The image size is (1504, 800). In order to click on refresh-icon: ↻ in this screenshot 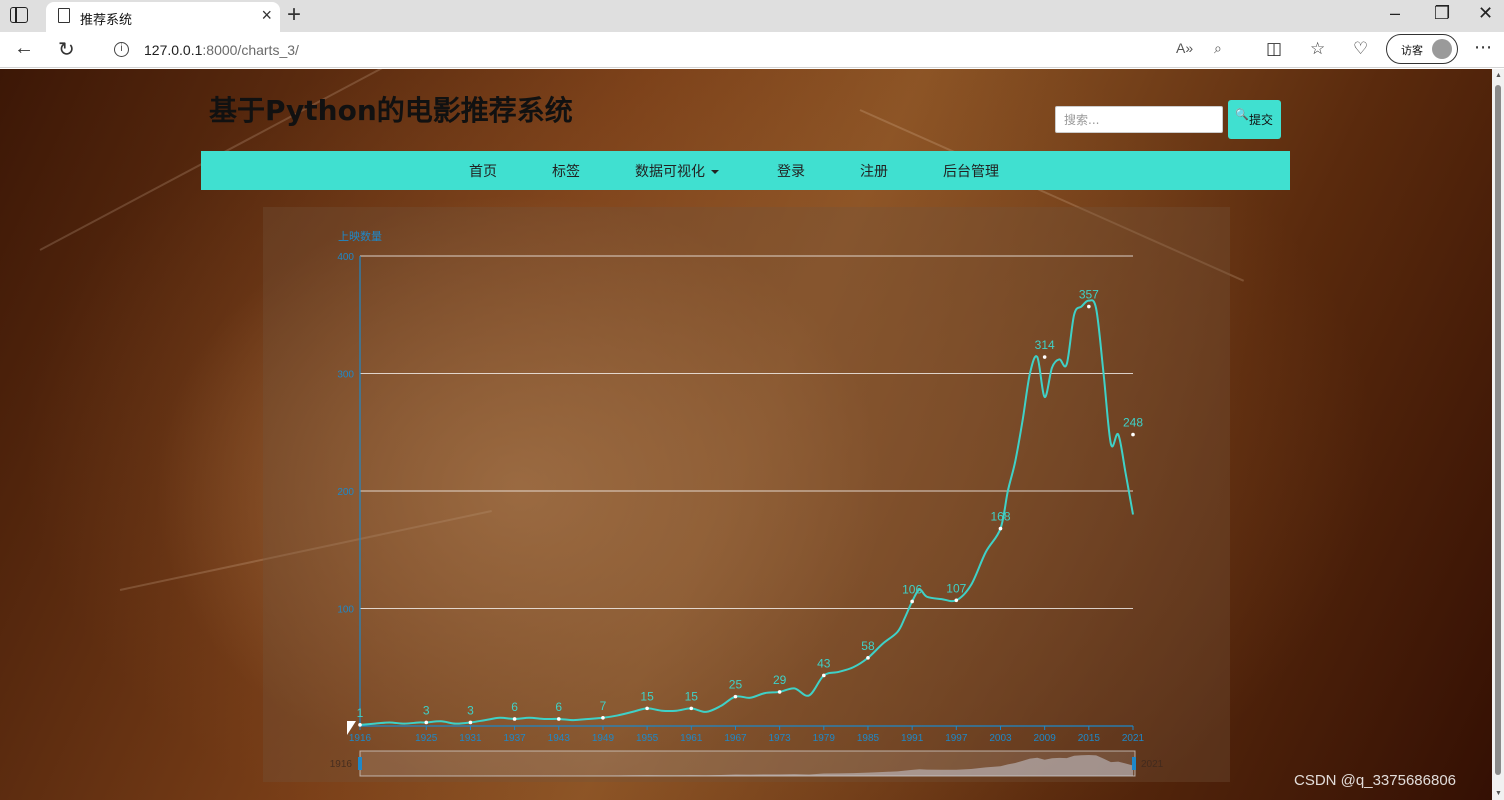, I will do `click(66, 49)`.